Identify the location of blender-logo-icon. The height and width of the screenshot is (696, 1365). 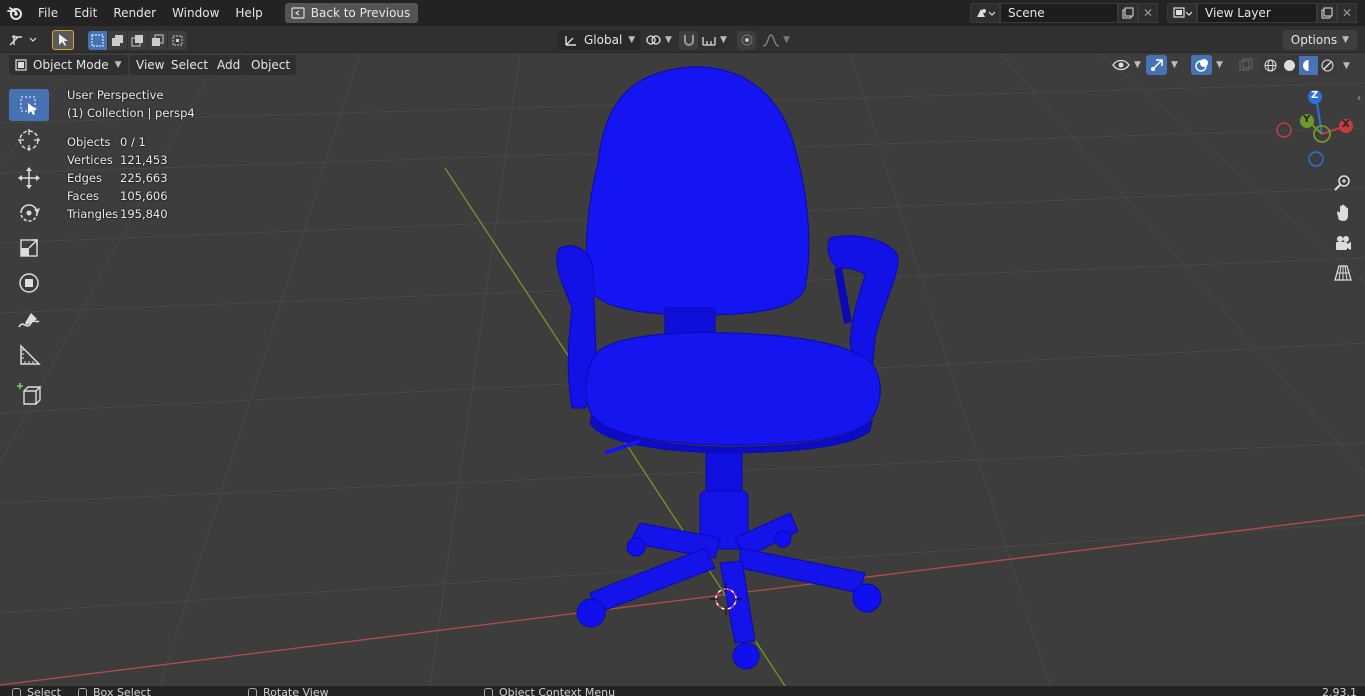
(15, 13).